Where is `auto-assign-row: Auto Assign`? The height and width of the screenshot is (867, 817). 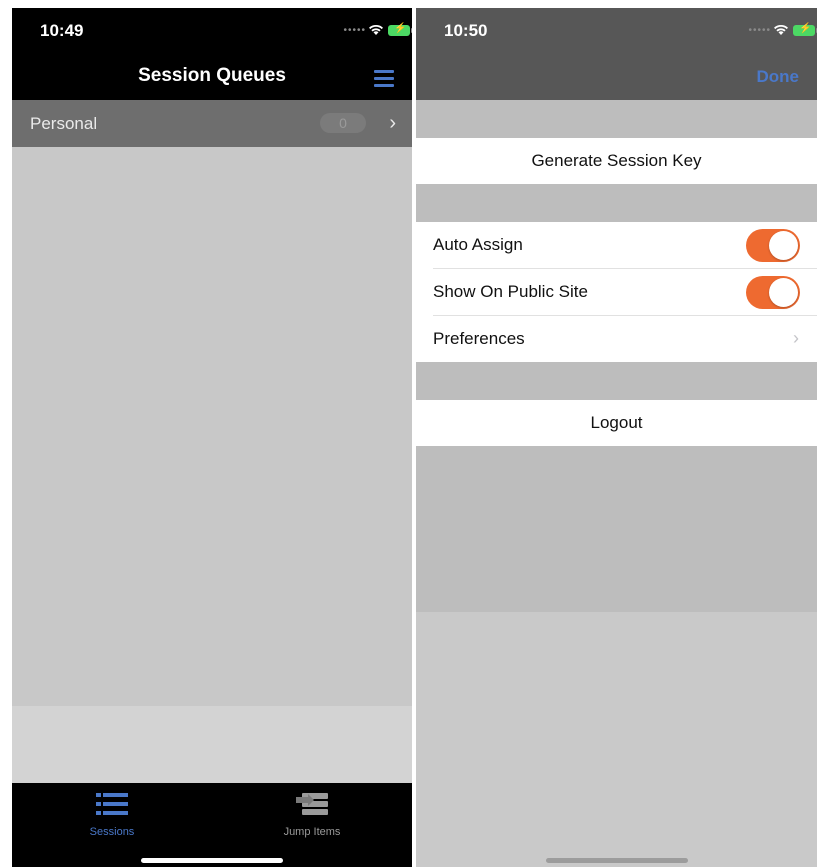
auto-assign-row: Auto Assign is located at coordinates (616, 245).